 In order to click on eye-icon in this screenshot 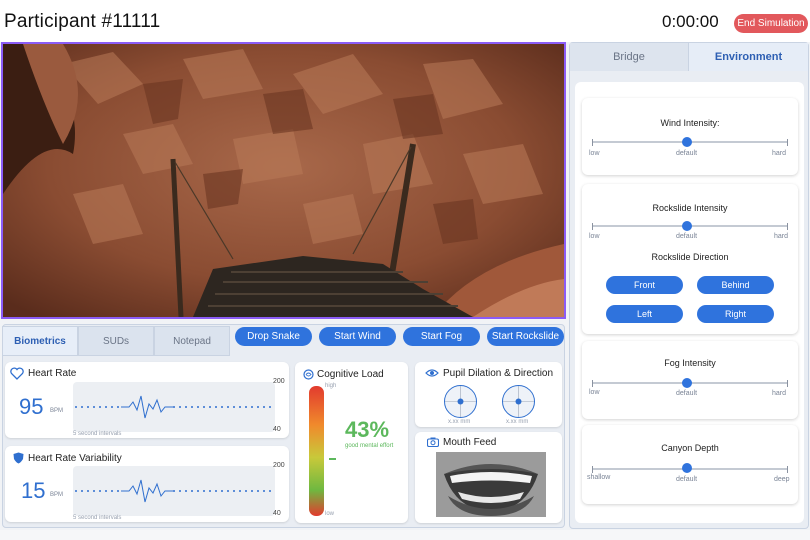, I will do `click(432, 373)`.